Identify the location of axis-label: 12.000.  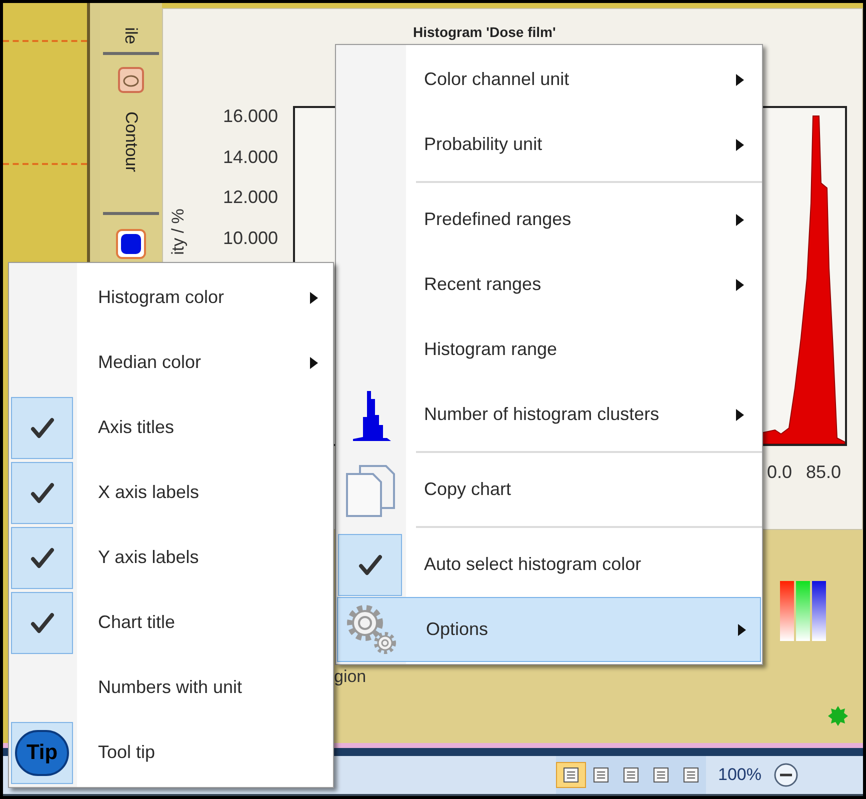
(250, 197).